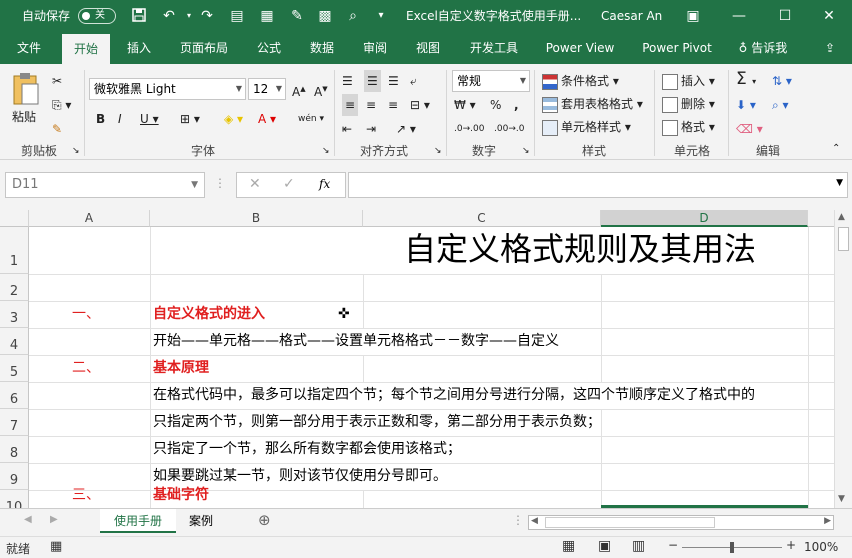  I want to click on find-select-icon: ⌕ ▾, so click(780, 105).